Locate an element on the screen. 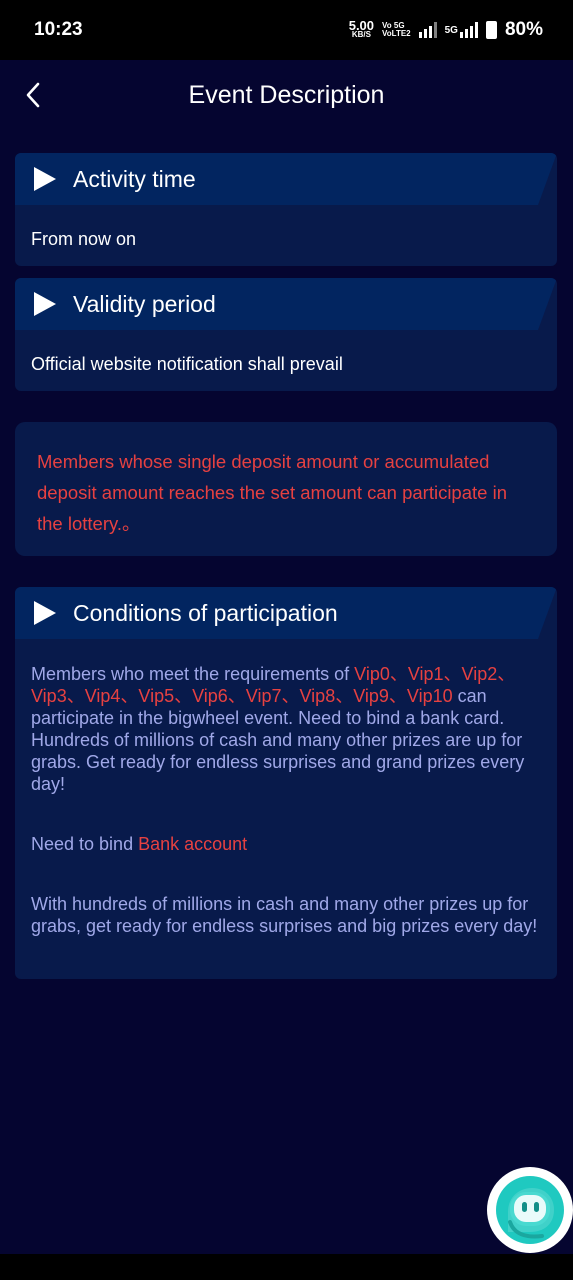 This screenshot has height=1280, width=573. status-bar: 10:23 5.00 KB/S Vo 5G VoLTE2 5G 80% is located at coordinates (286, 30).